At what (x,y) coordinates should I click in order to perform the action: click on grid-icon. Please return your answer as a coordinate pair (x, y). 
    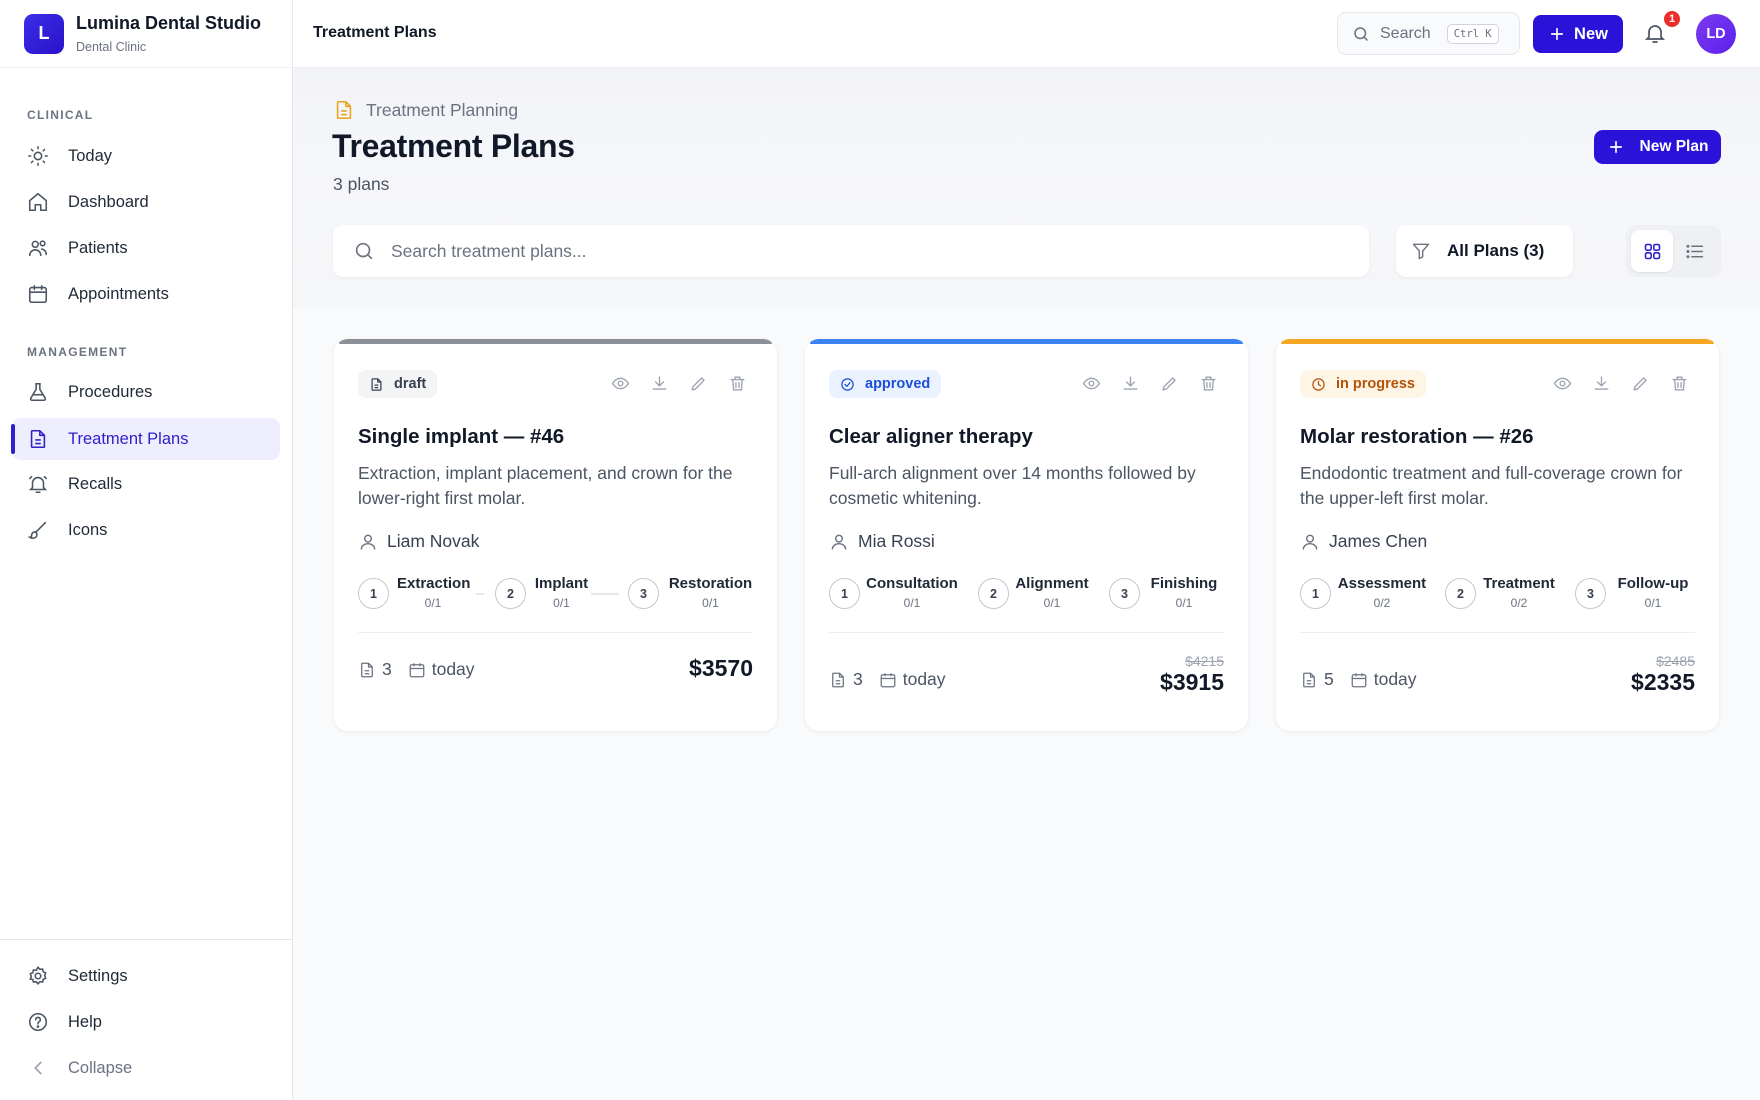
    Looking at the image, I should click on (1652, 251).